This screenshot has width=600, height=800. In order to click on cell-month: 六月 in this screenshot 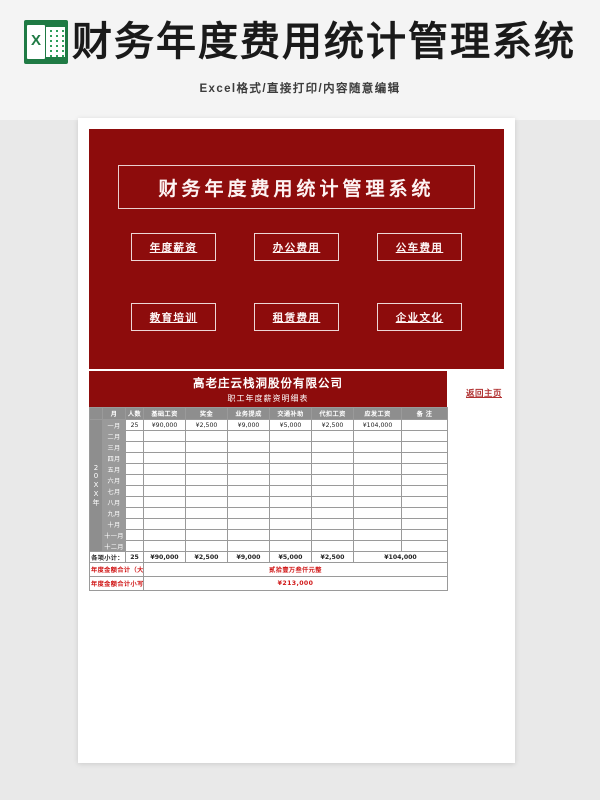, I will do `click(114, 480)`.